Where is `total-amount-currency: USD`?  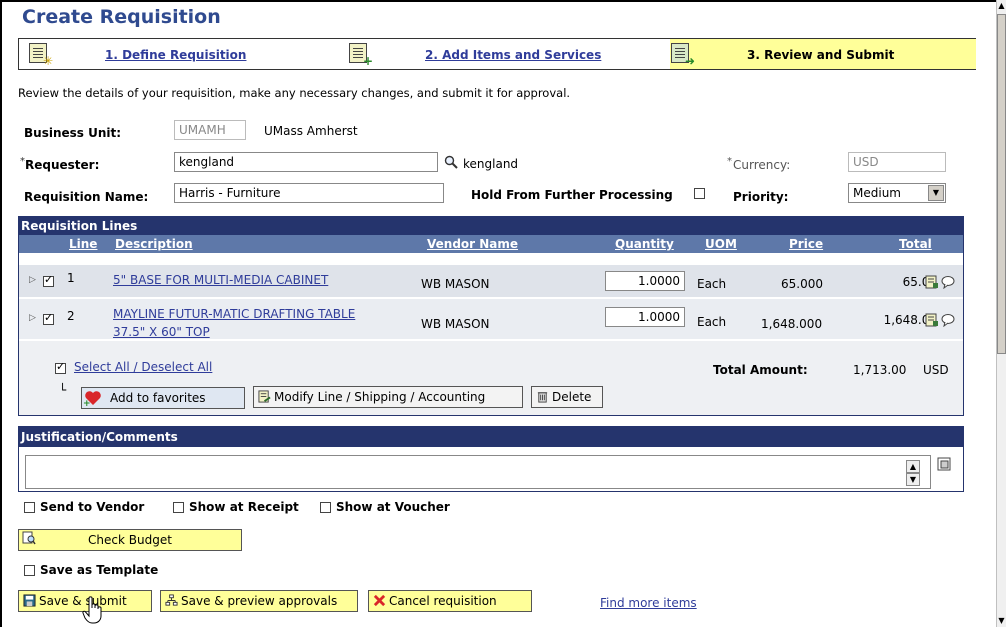 total-amount-currency: USD is located at coordinates (936, 370).